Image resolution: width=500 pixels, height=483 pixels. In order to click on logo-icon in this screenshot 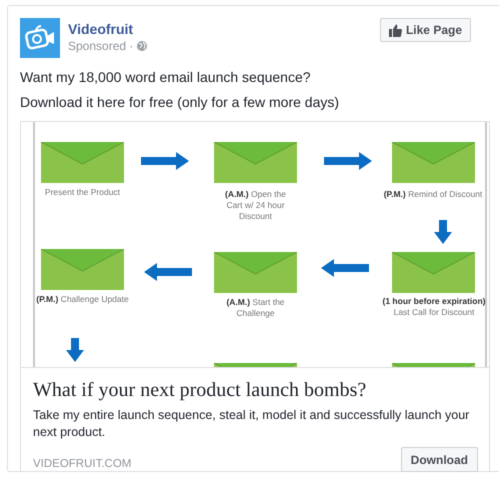, I will do `click(40, 38)`.